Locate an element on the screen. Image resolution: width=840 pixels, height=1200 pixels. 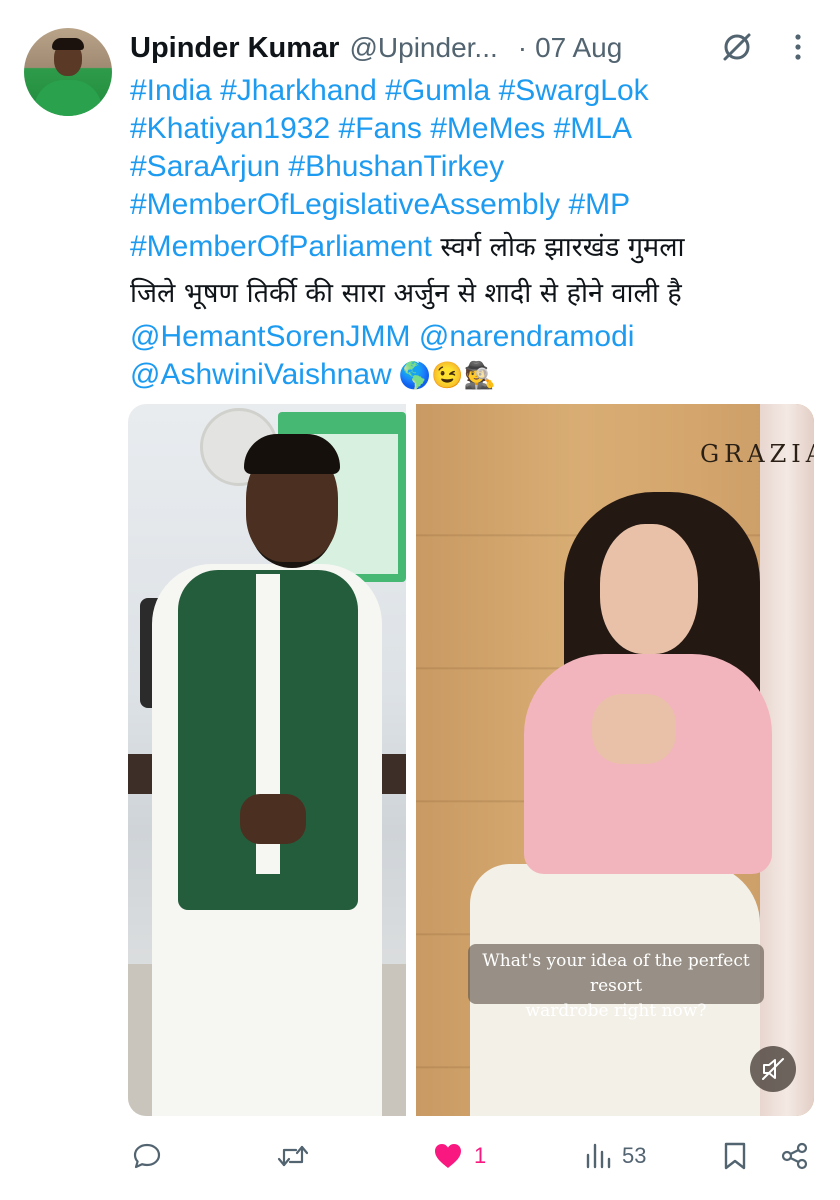
video-caption-line1: What's your idea of the perfect resort is located at coordinates (616, 973).